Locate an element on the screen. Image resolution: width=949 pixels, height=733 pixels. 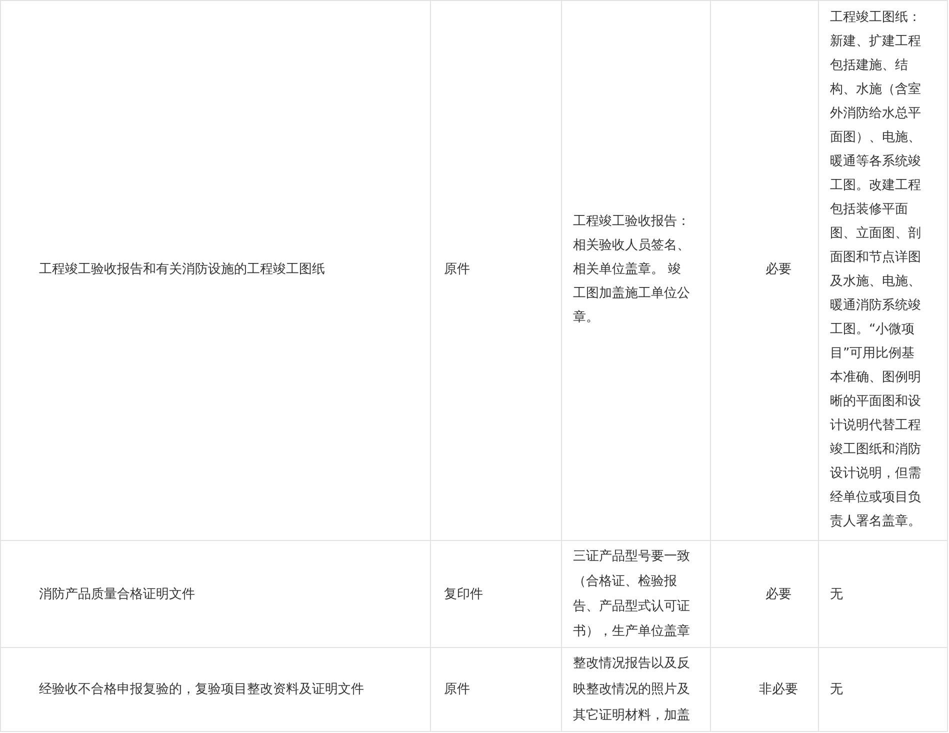
table-cell: 非必要 is located at coordinates (764, 690).